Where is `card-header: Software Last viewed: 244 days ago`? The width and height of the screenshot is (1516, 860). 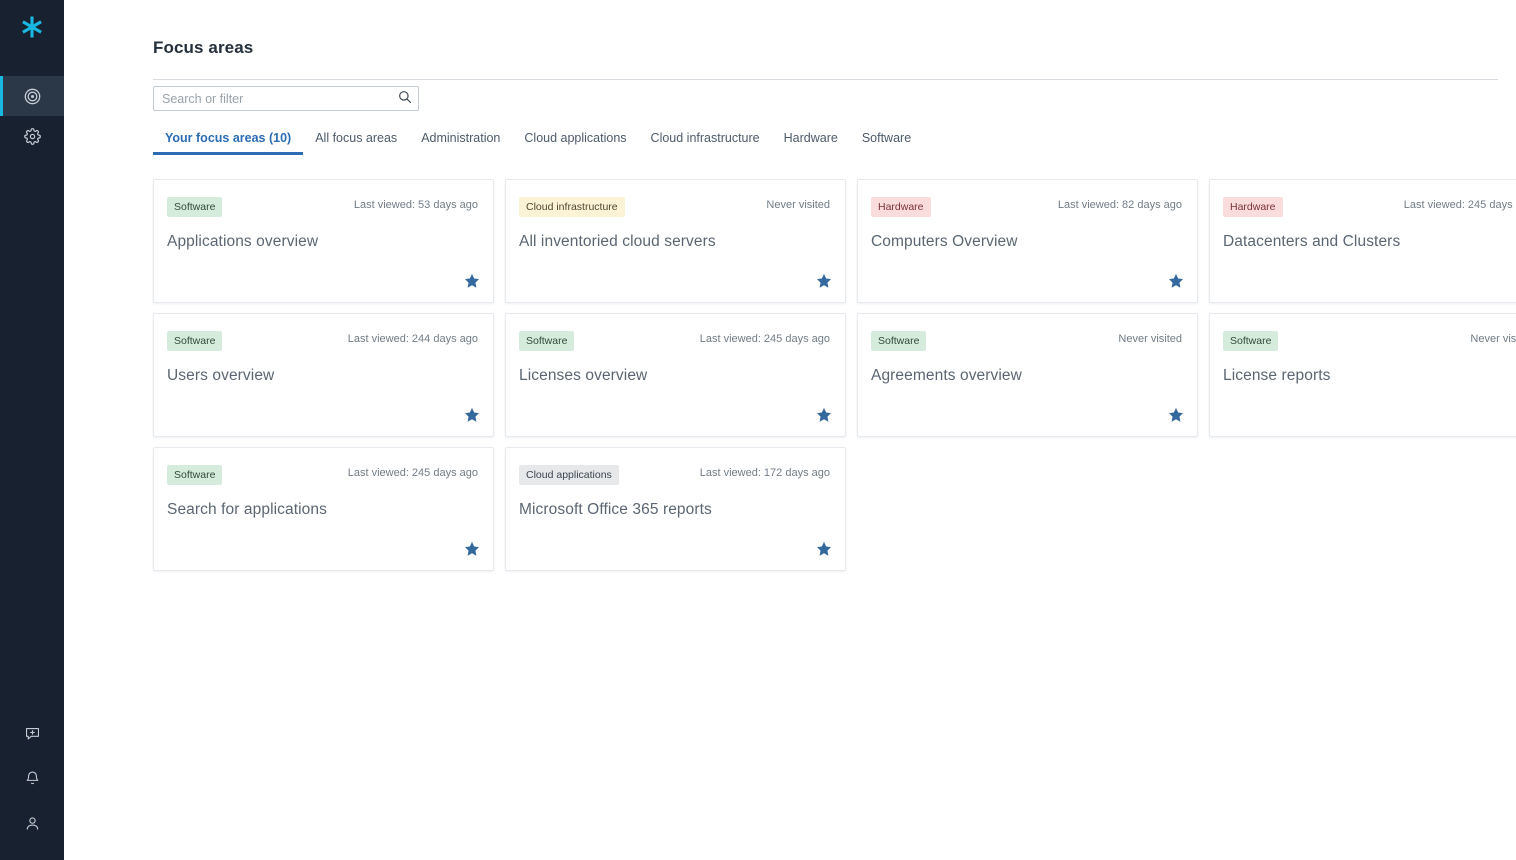 card-header: Software Last viewed: 244 days ago is located at coordinates (323, 332).